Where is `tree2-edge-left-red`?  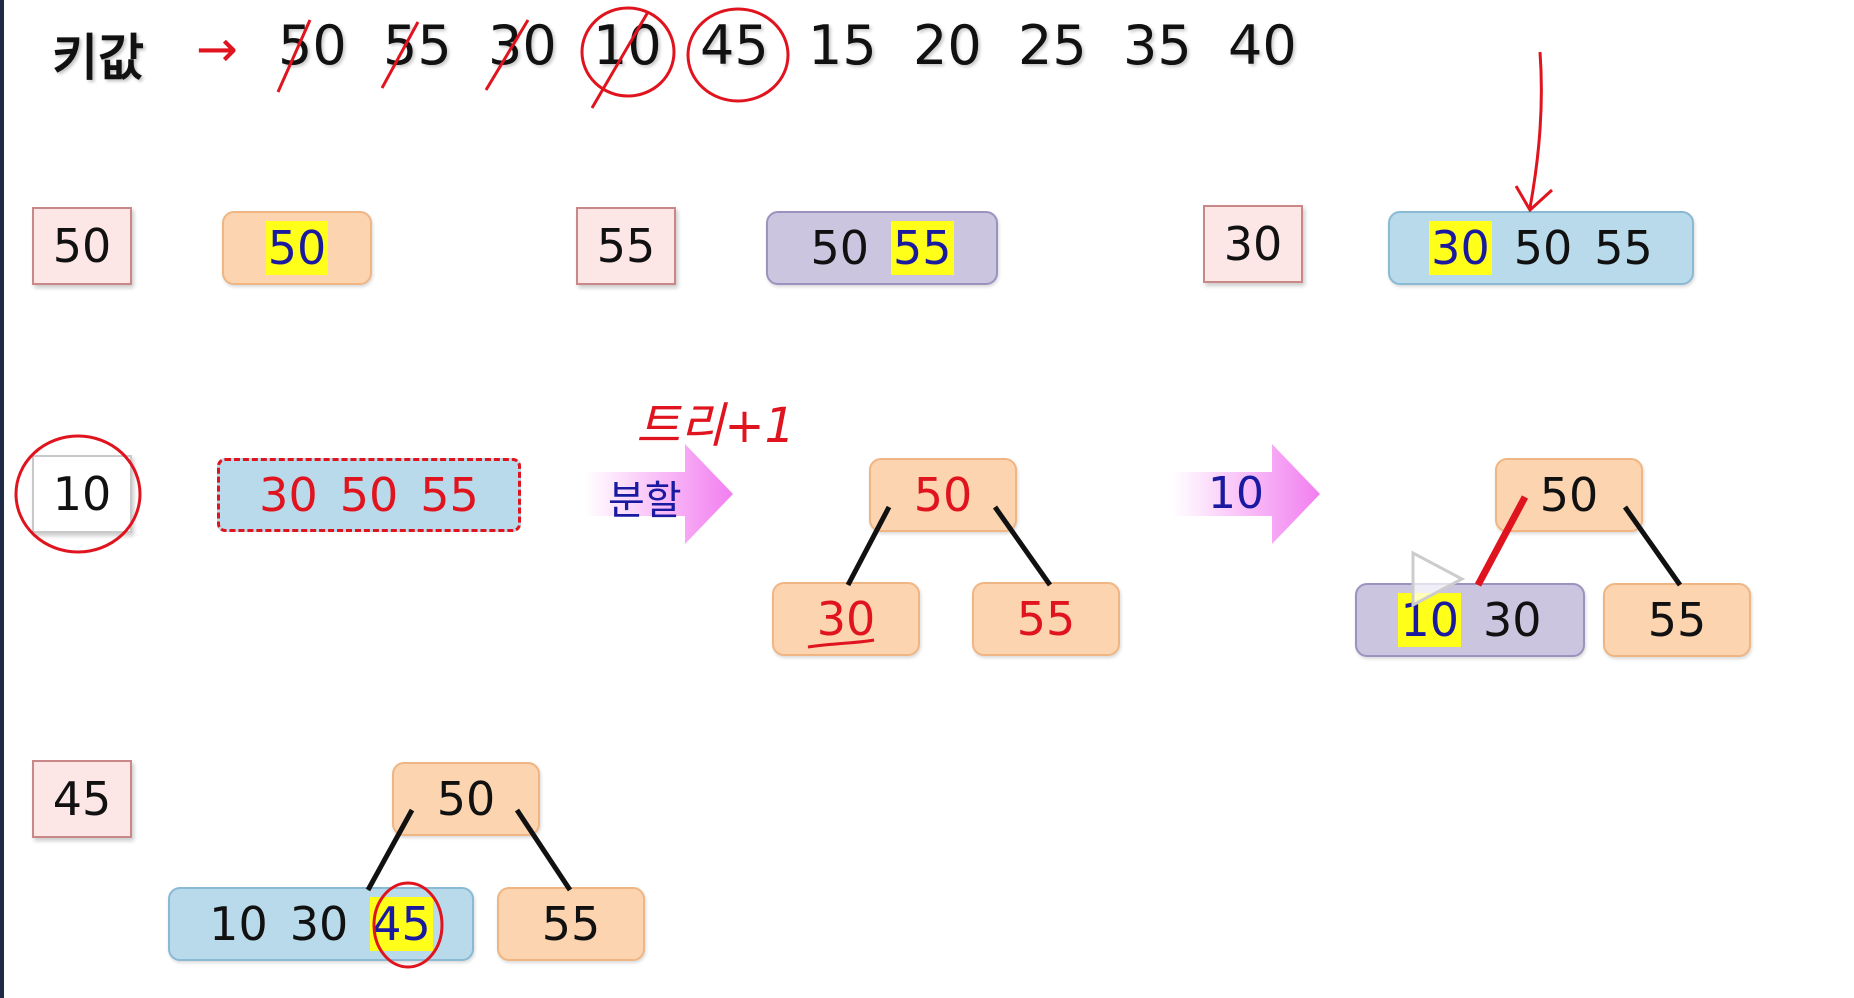 tree2-edge-left-red is located at coordinates (1501, 541).